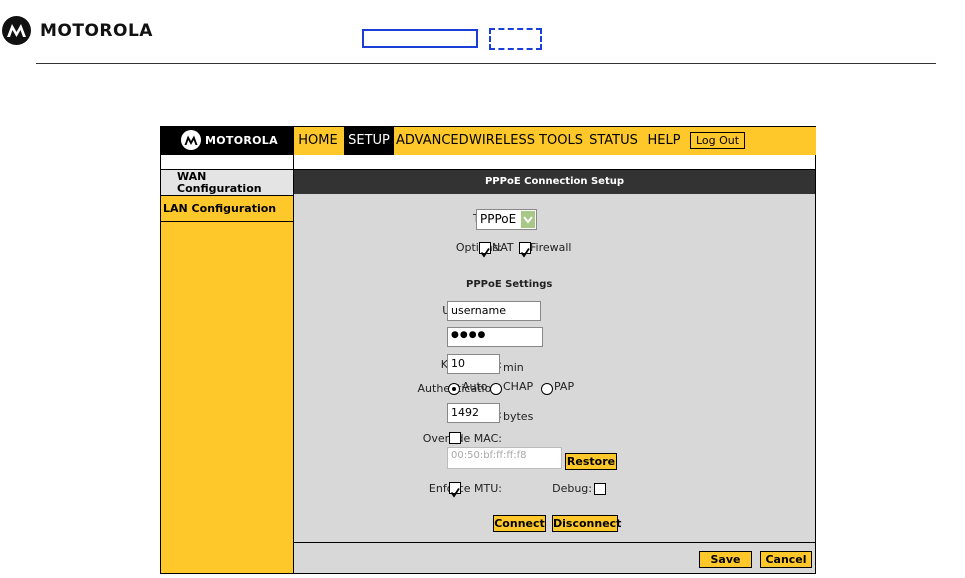 Image resolution: width=965 pixels, height=578 pixels. I want to click on auth-auto-radio, so click(454, 389).